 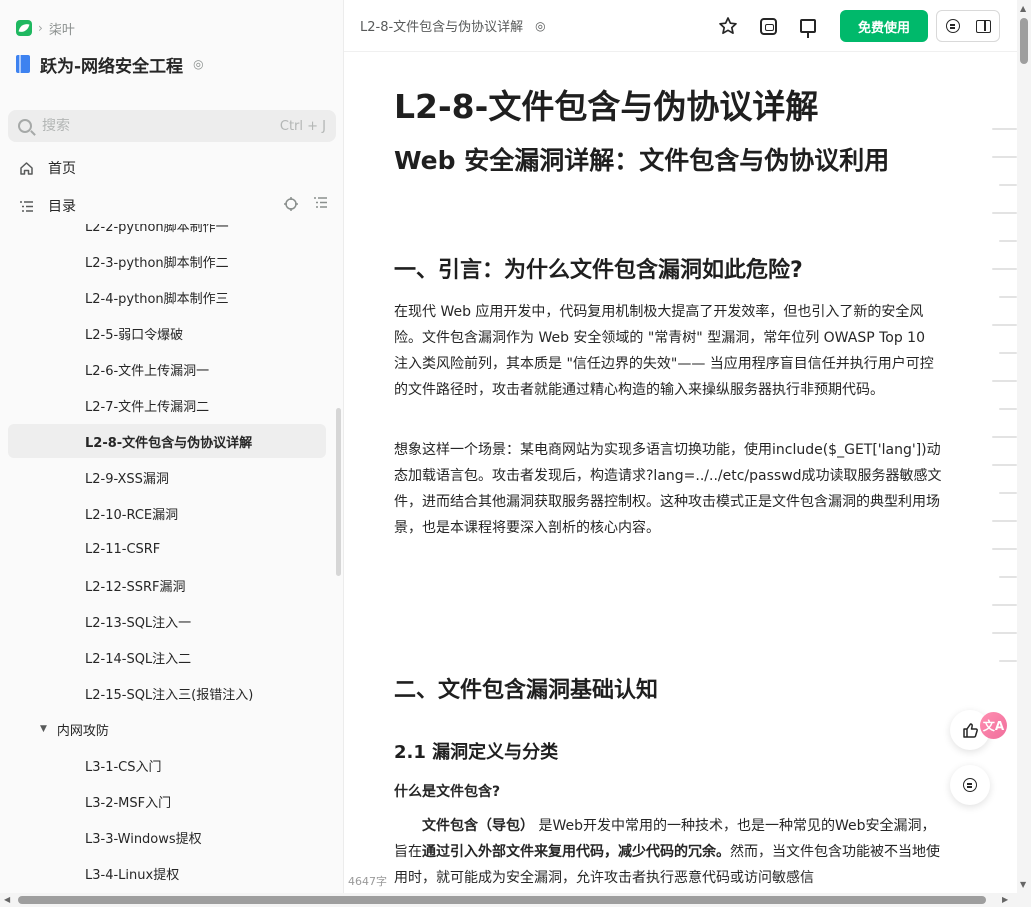 What do you see at coordinates (320, 206) in the screenshot?
I see `collapse-list-icon` at bounding box center [320, 206].